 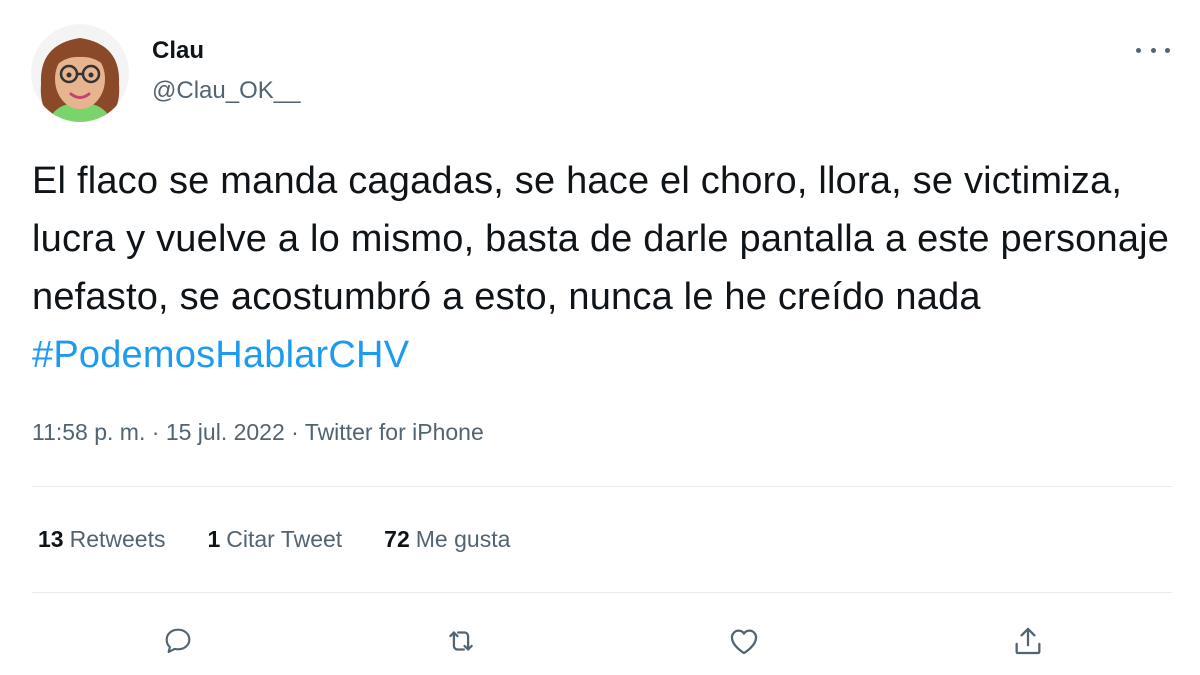 I want to click on retweet-button, so click(x=461, y=641).